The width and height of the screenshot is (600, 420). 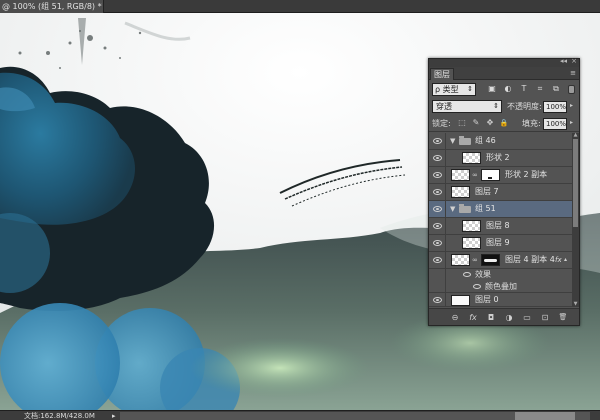 What do you see at coordinates (555, 124) in the screenshot?
I see `fill-input: 100%` at bounding box center [555, 124].